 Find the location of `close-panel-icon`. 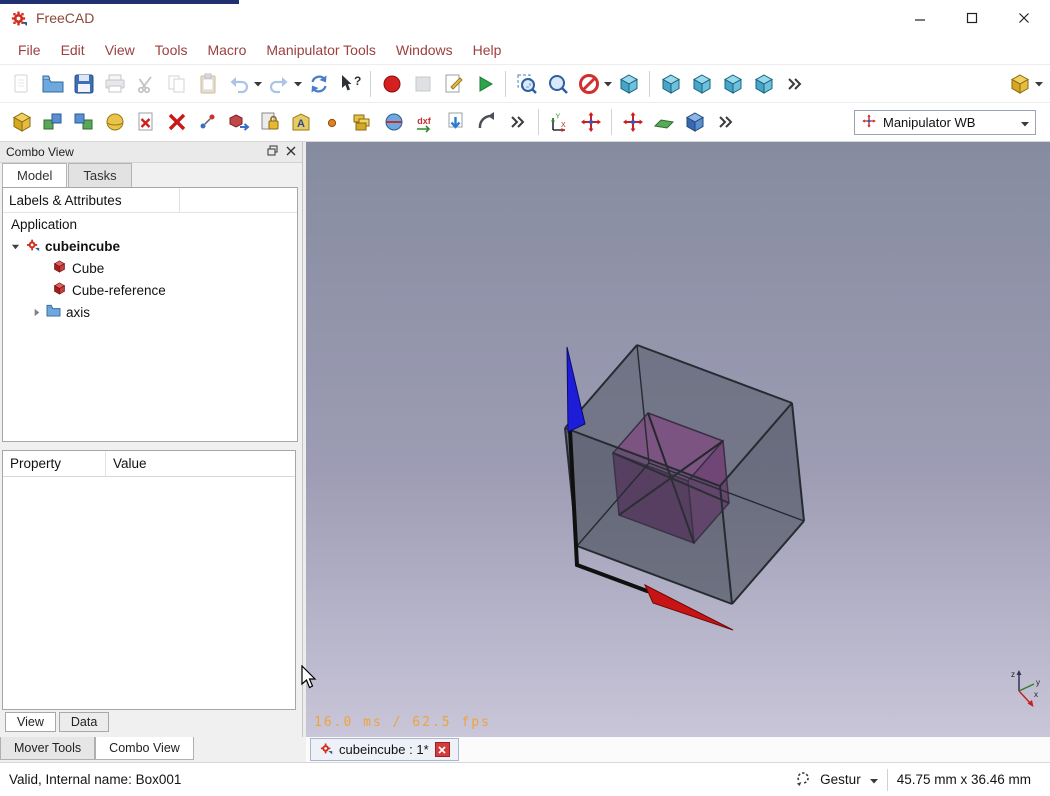

close-panel-icon is located at coordinates (291, 152).